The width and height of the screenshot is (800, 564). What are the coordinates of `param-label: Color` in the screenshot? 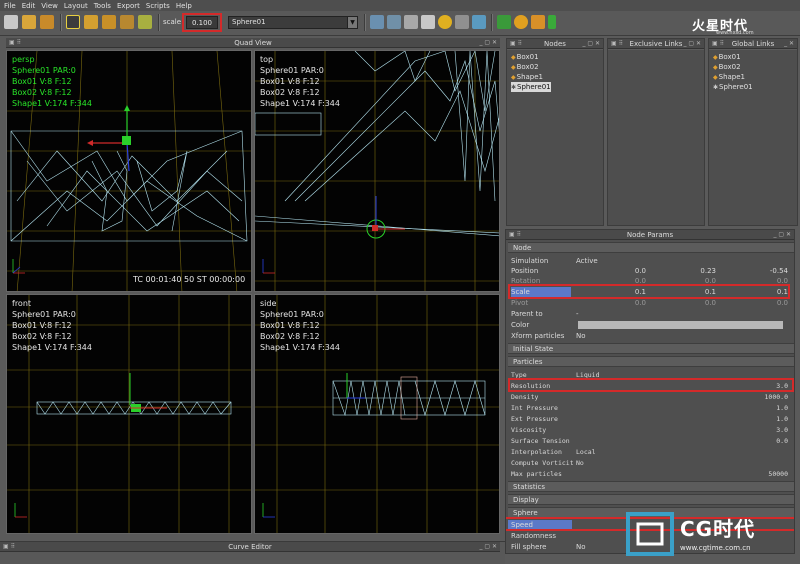 It's located at (520, 325).